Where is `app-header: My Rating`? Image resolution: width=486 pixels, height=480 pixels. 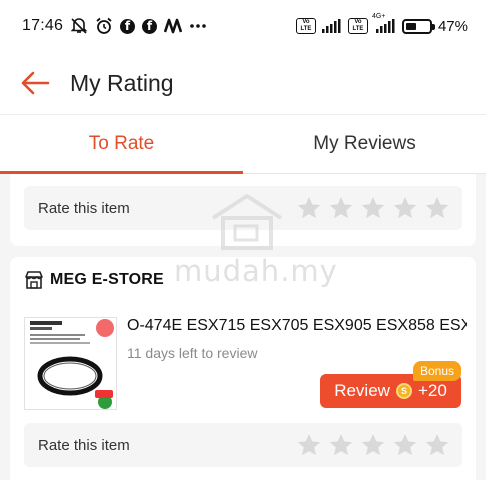 app-header: My Rating is located at coordinates (243, 83).